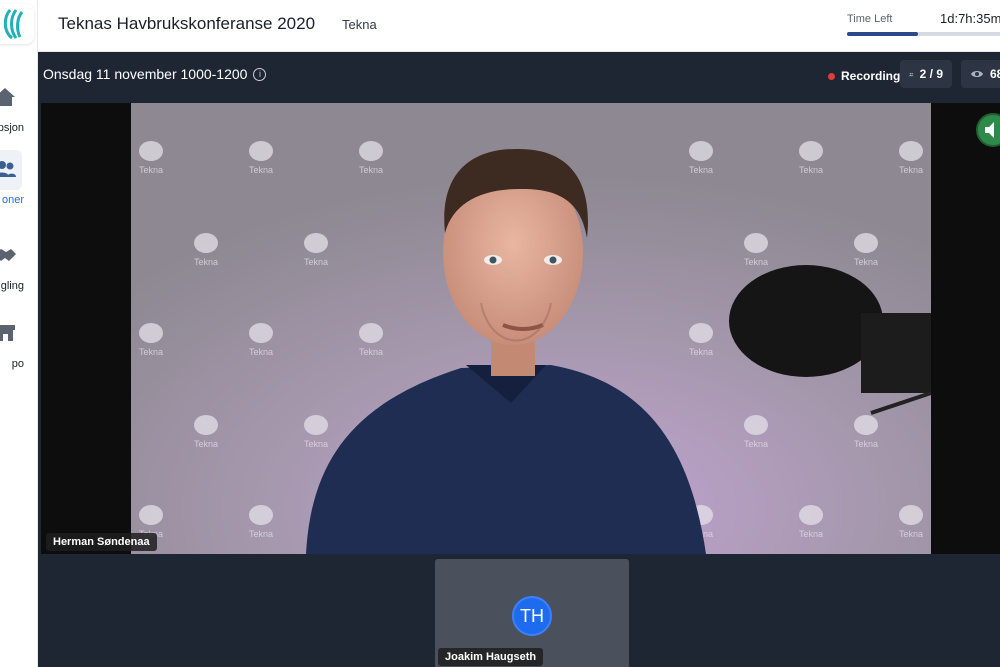 Image resolution: width=1000 pixels, height=667 pixels. Describe the element at coordinates (13, 24) in the screenshot. I see `tekna-logo-icon` at that location.